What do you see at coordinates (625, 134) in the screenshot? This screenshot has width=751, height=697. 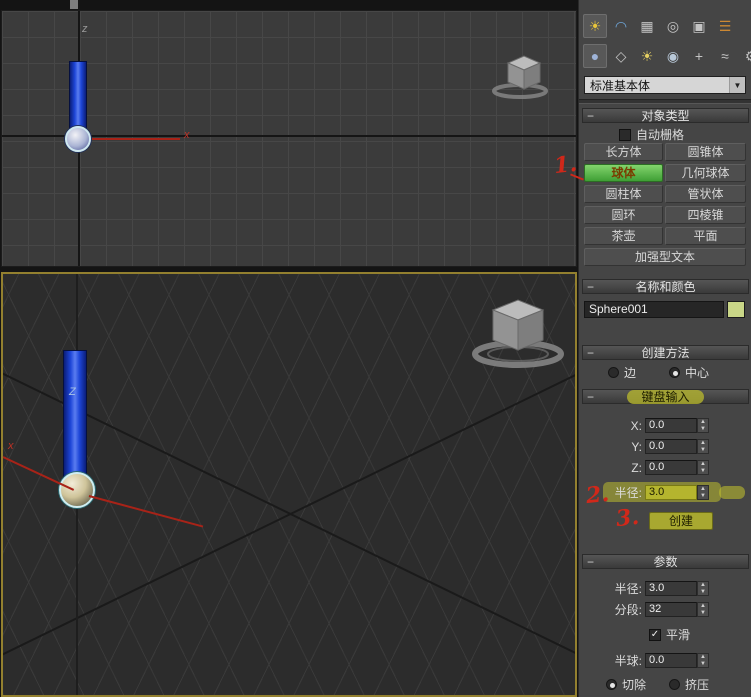 I see `autogrid-checkbox` at bounding box center [625, 134].